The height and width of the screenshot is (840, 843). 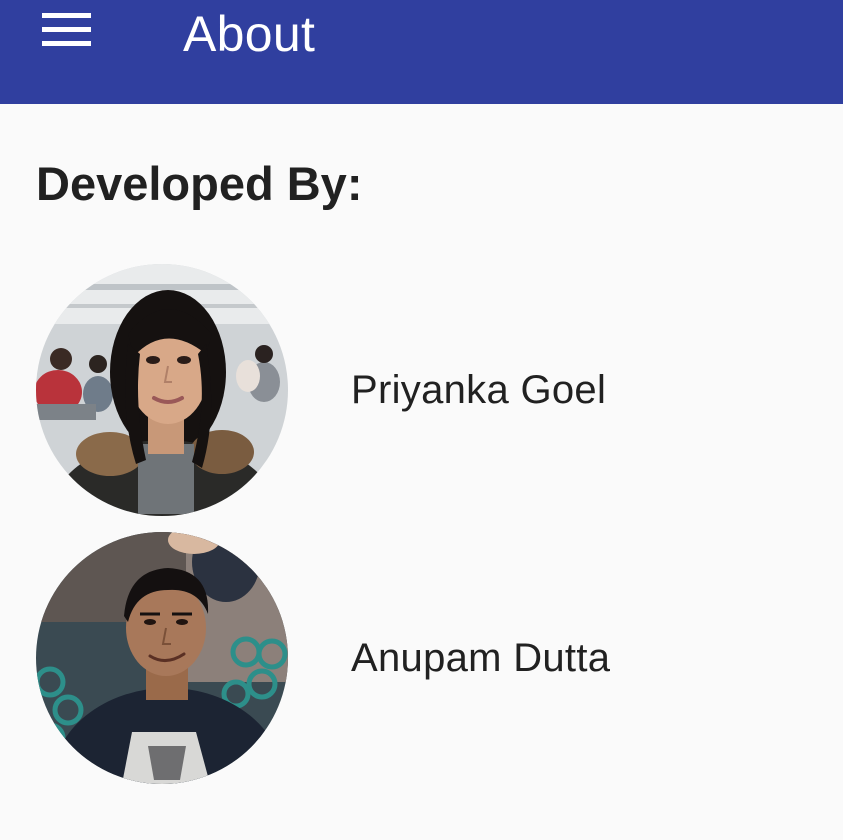 I want to click on hamburger-menu-icon, so click(x=66, y=29).